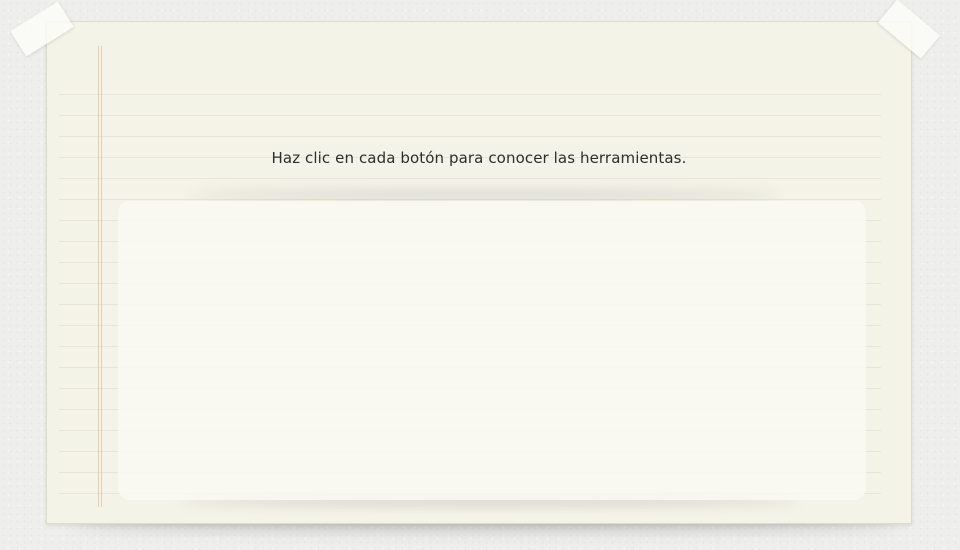 The image size is (960, 550). What do you see at coordinates (100, 276) in the screenshot?
I see `margin-line` at bounding box center [100, 276].